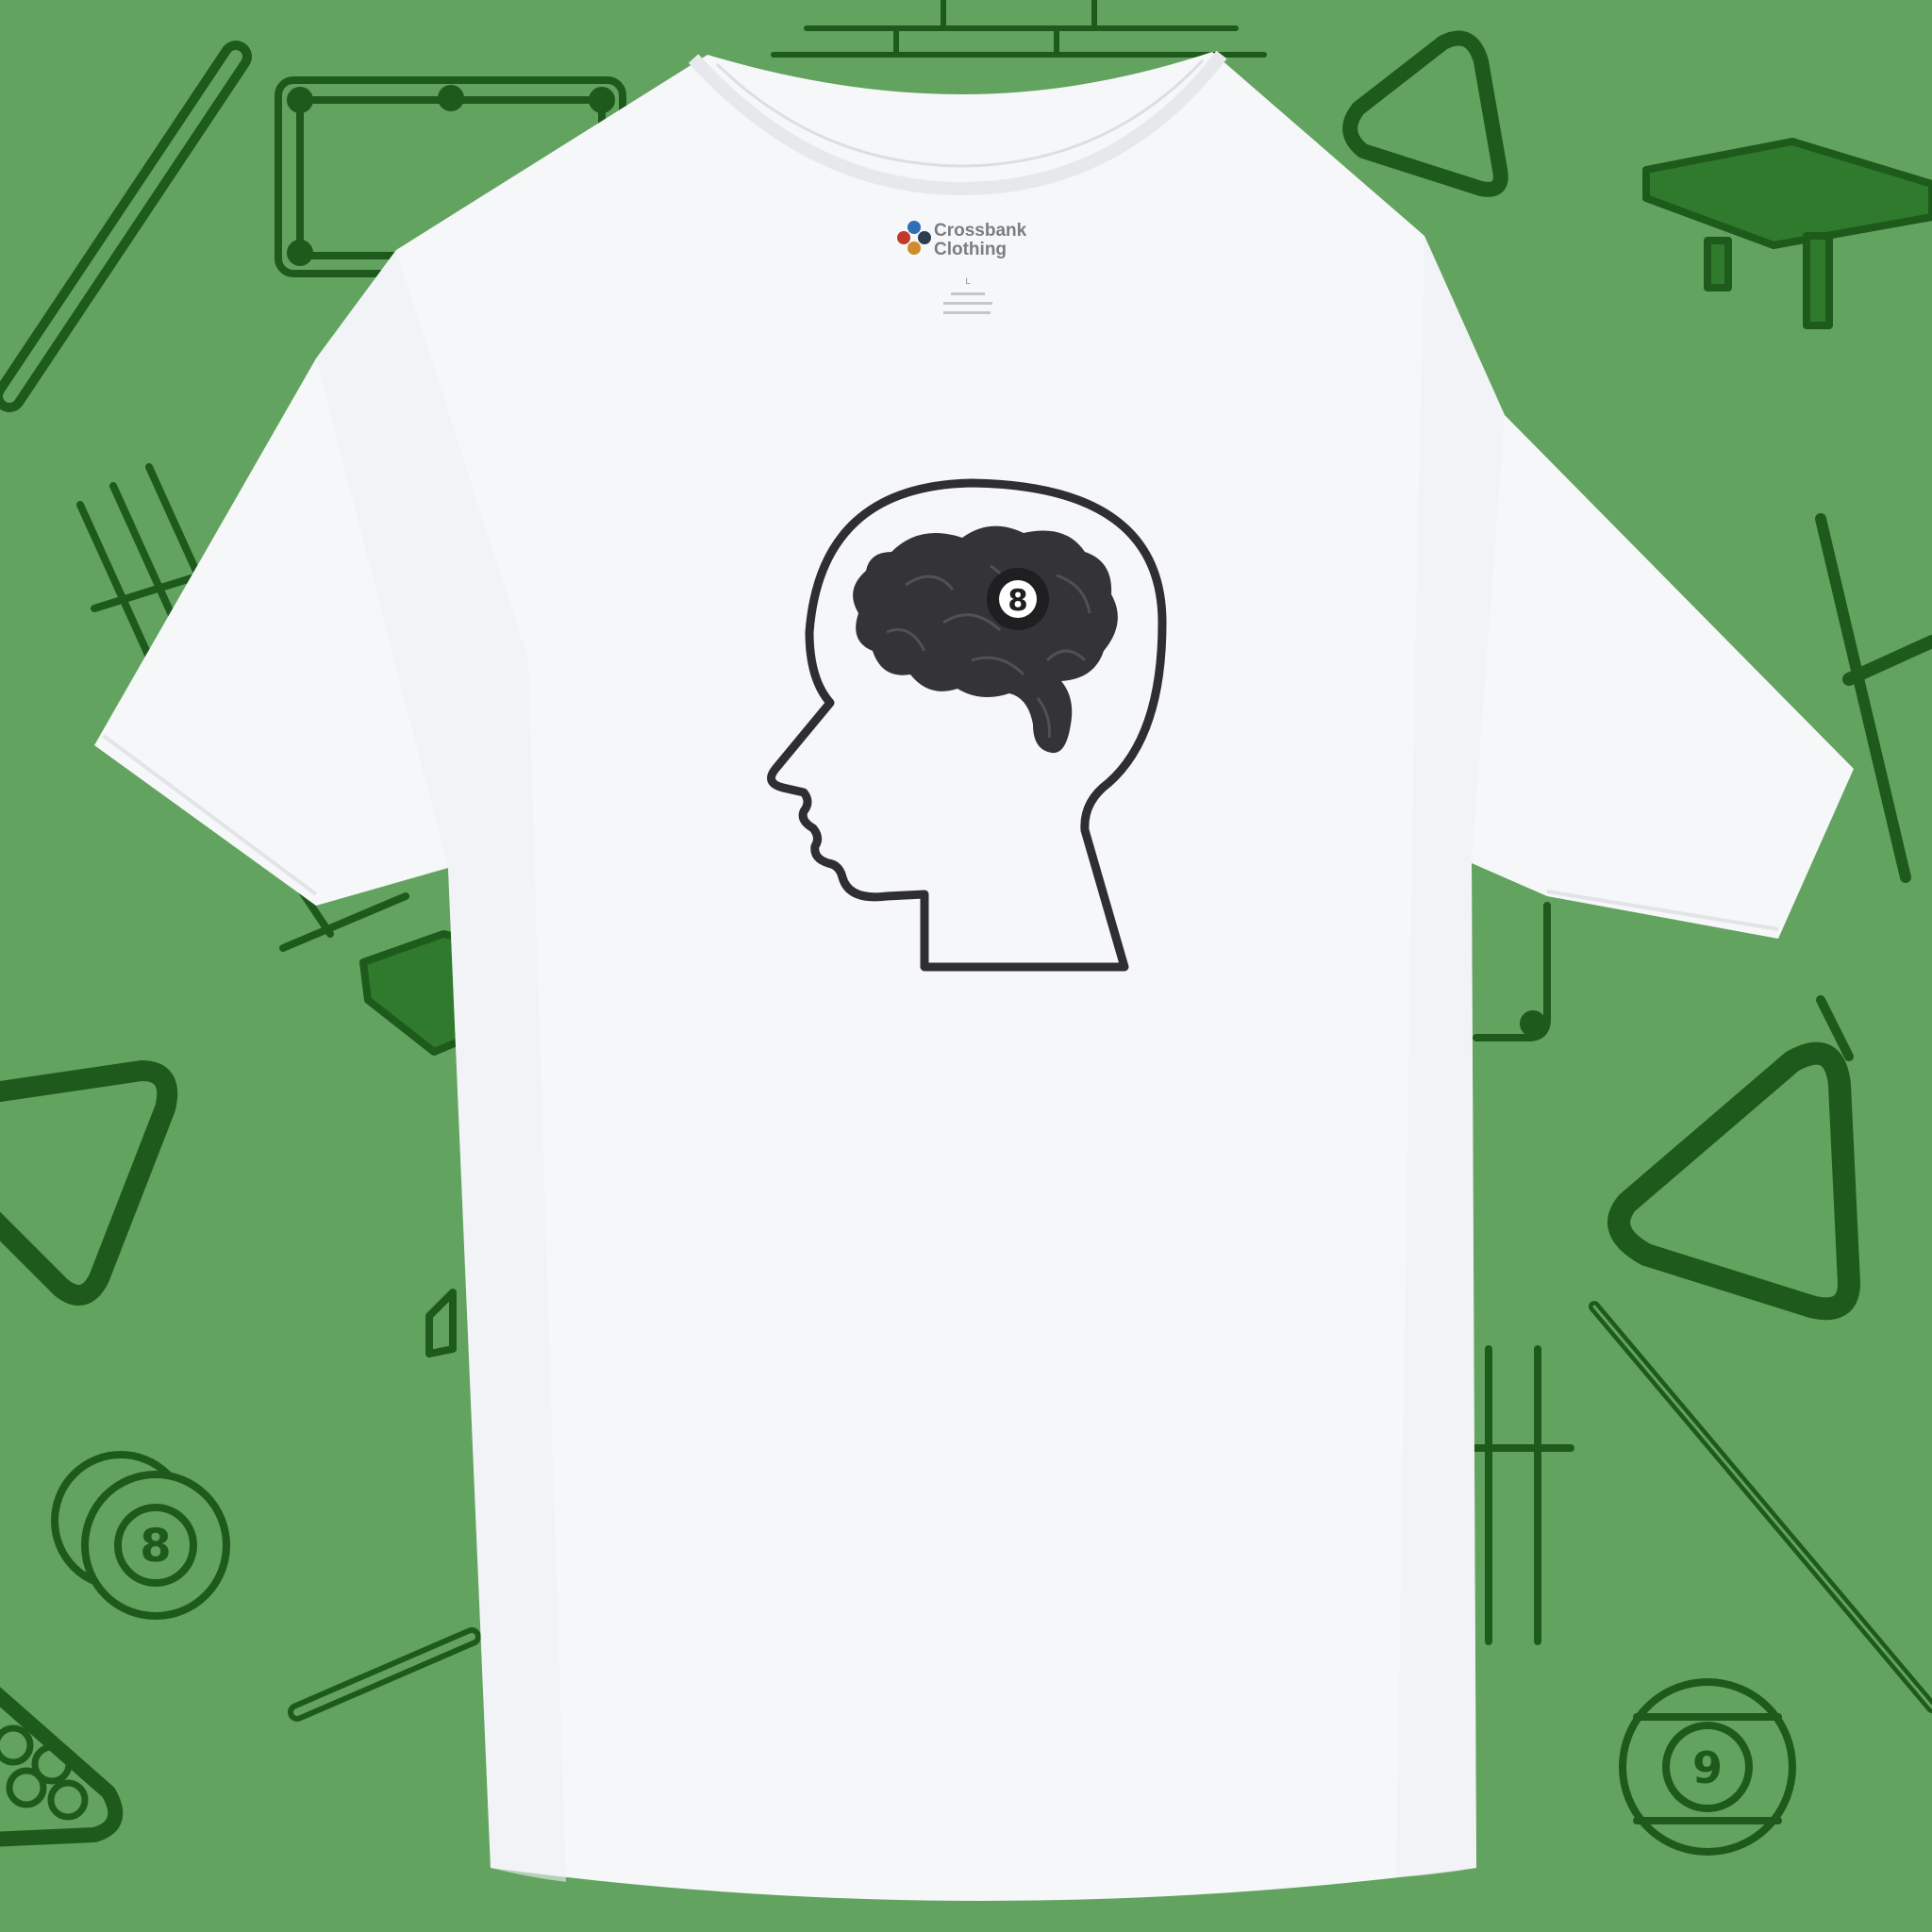 The width and height of the screenshot is (1932, 1932). What do you see at coordinates (1708, 1768) in the screenshot?
I see `background-nine-number: 9` at bounding box center [1708, 1768].